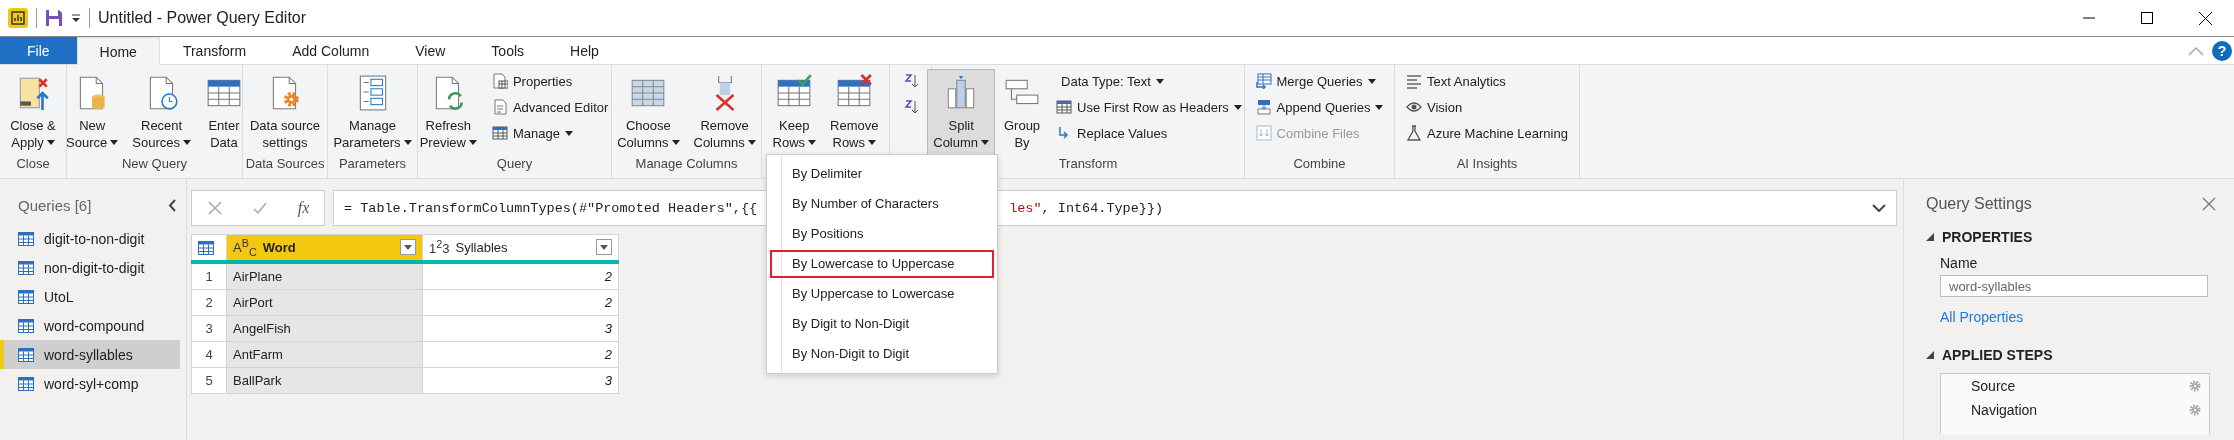 The image size is (2234, 440). What do you see at coordinates (1487, 133) in the screenshot?
I see `ribbon-button: Azure Machine Learning` at bounding box center [1487, 133].